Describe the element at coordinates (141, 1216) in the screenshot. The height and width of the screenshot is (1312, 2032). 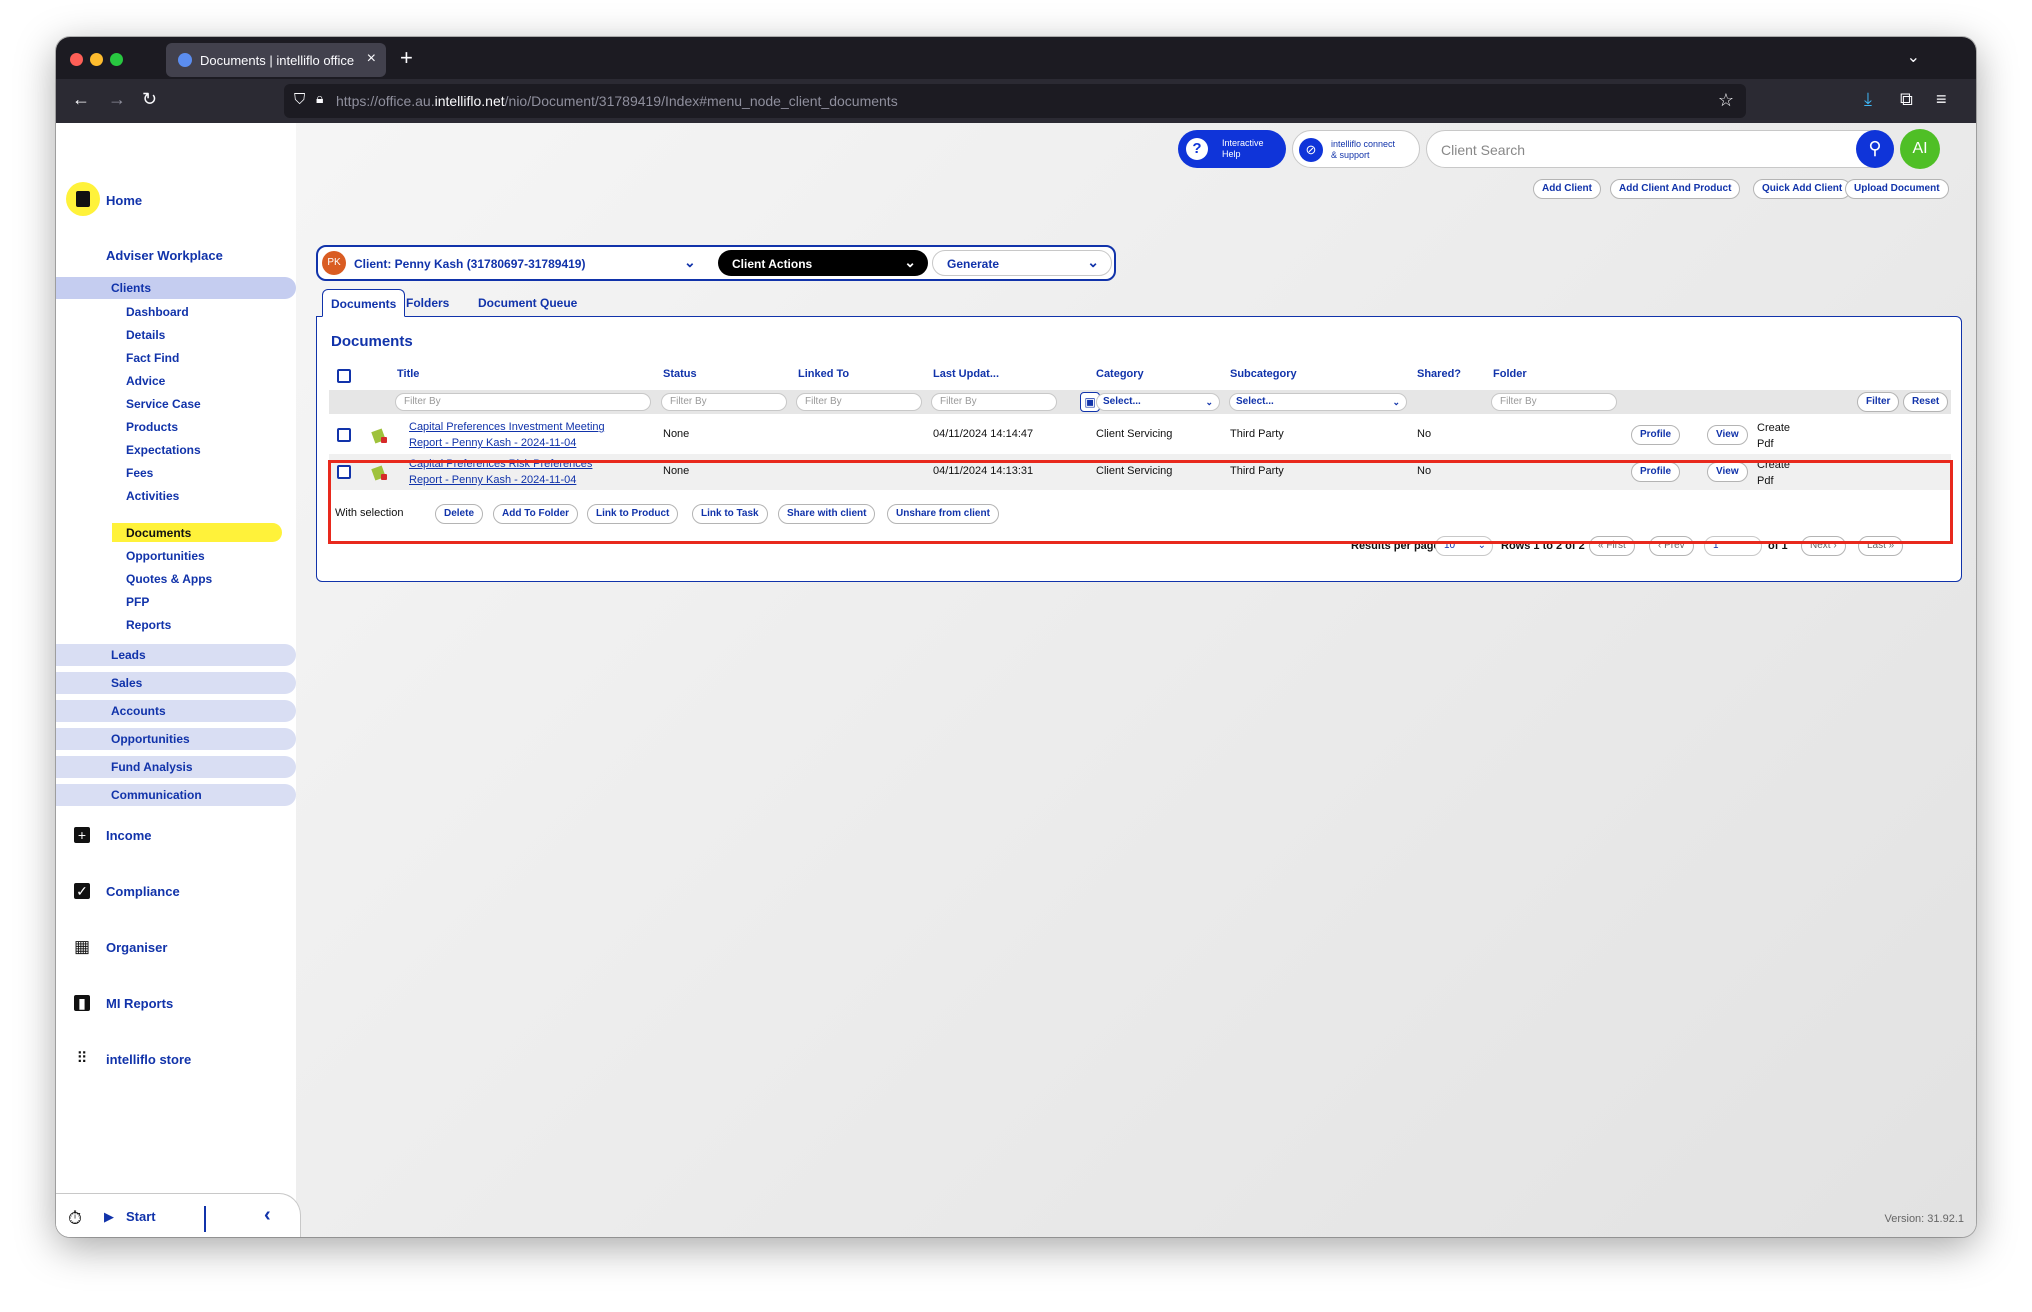
I see `start-timer-button: Start` at that location.